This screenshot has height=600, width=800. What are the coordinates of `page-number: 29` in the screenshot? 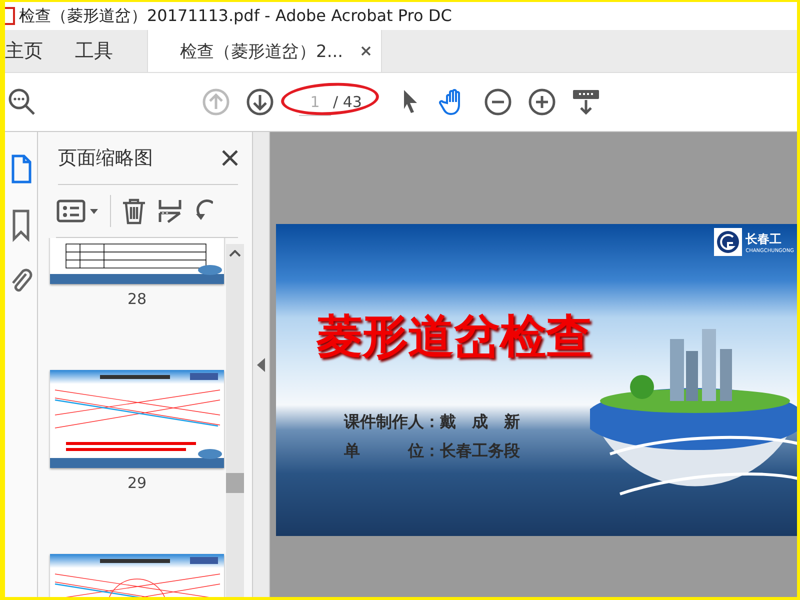 It's located at (137, 483).